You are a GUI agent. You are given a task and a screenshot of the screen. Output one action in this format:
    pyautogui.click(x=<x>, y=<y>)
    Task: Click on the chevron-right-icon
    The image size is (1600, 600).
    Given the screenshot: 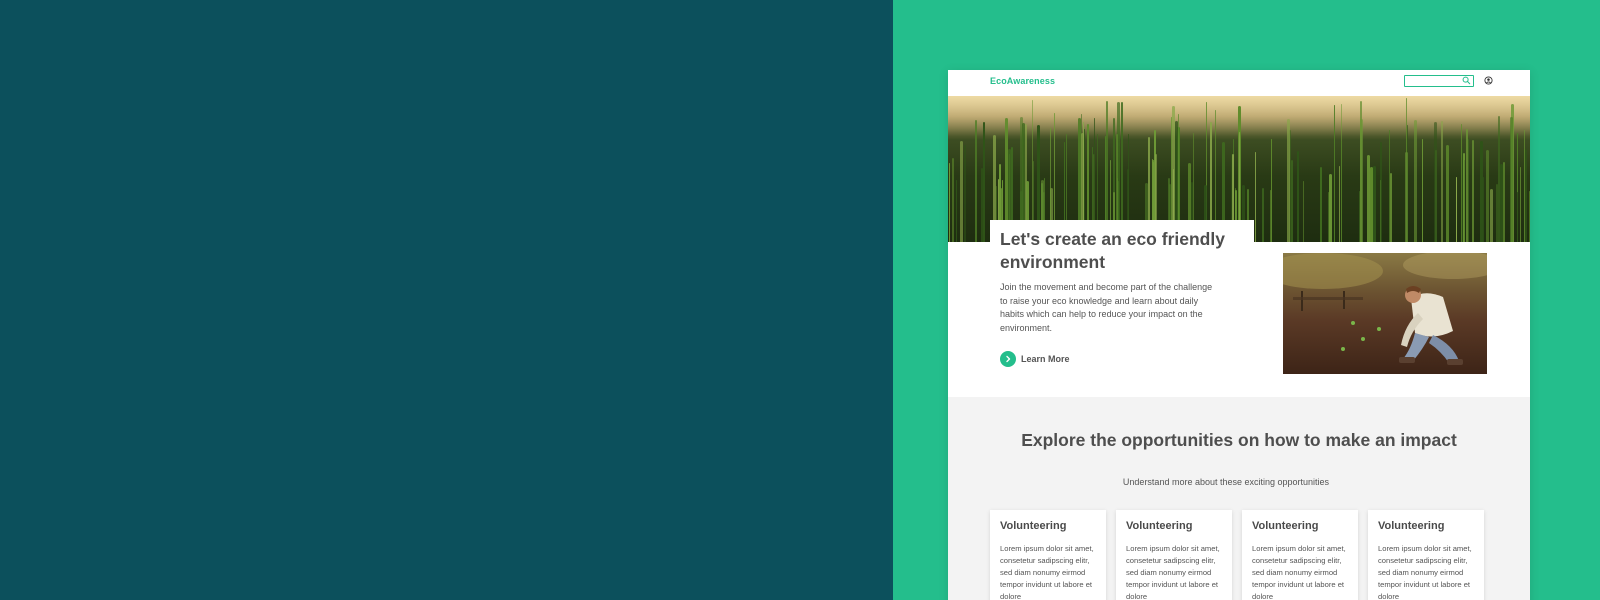 What is the action you would take?
    pyautogui.click(x=1008, y=359)
    